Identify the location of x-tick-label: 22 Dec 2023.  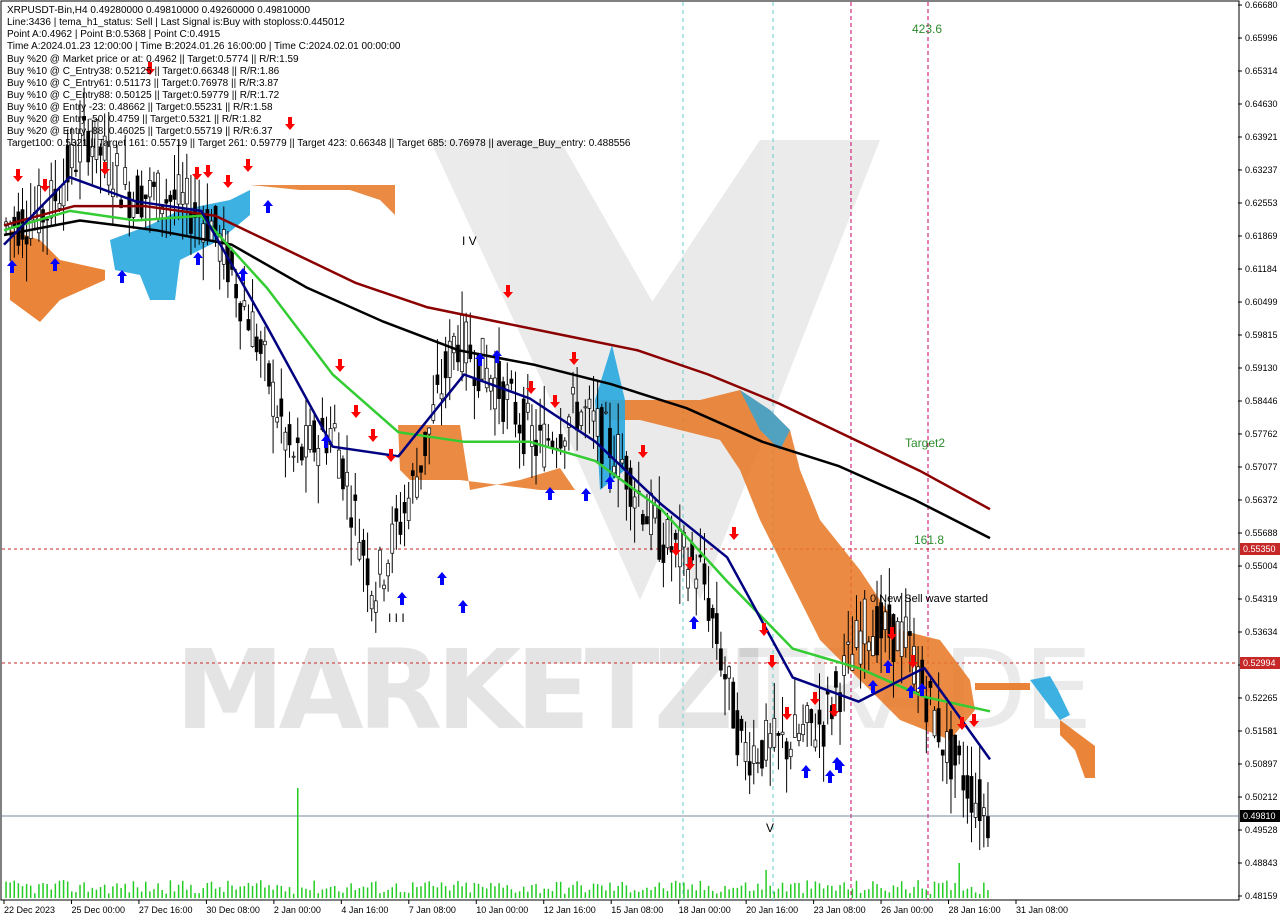
(29, 910).